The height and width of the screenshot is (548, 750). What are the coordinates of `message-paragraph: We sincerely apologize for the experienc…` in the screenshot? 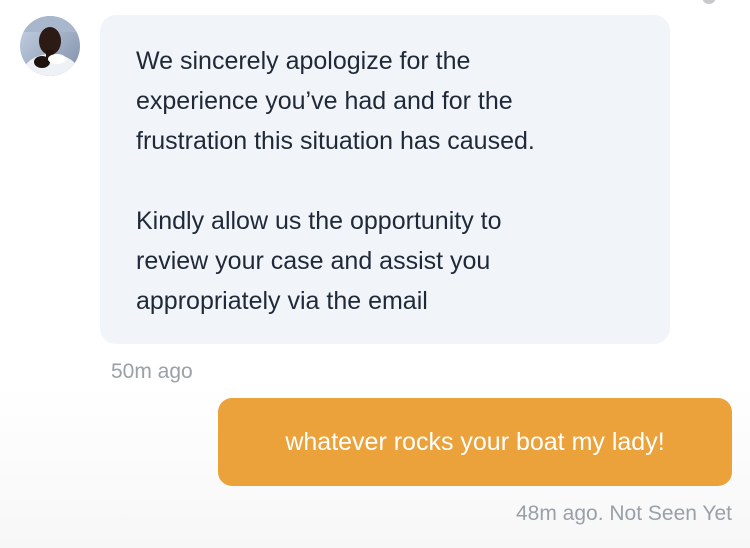 It's located at (335, 101).